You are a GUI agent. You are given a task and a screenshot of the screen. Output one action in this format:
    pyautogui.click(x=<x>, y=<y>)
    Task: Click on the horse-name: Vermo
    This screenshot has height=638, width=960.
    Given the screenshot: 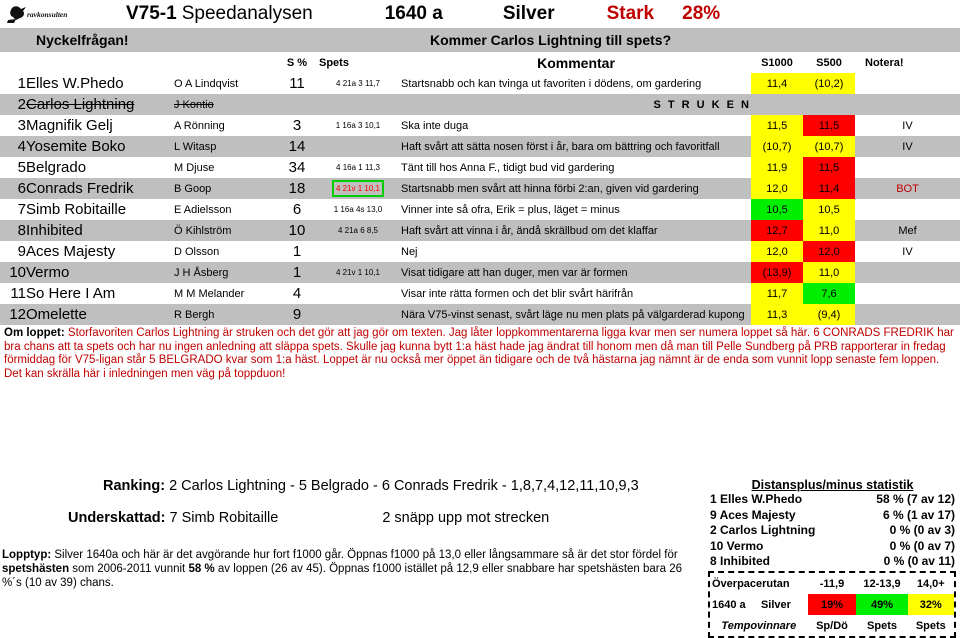 What is the action you would take?
    pyautogui.click(x=100, y=272)
    